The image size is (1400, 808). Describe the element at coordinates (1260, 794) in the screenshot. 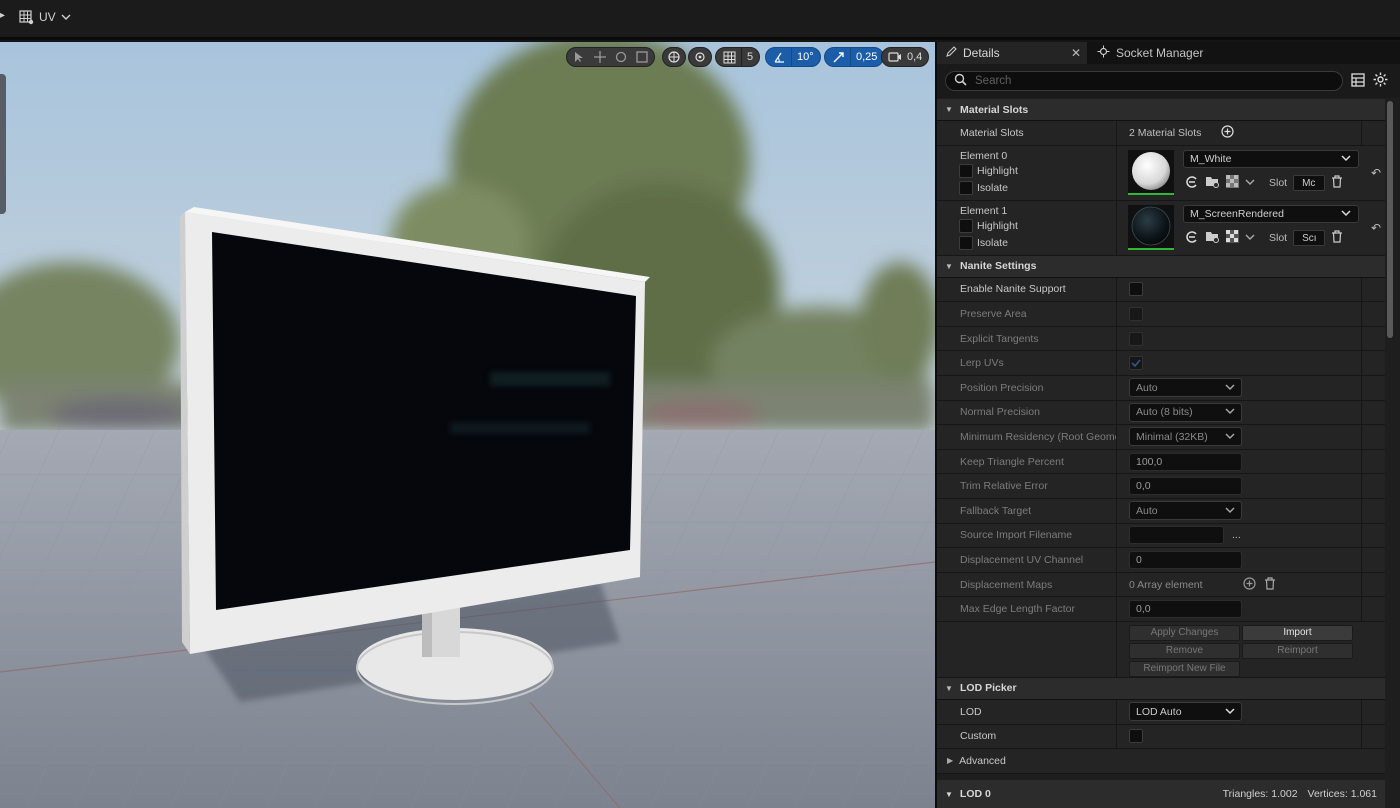

I see `triangle-count: Triangles: 1.002` at that location.